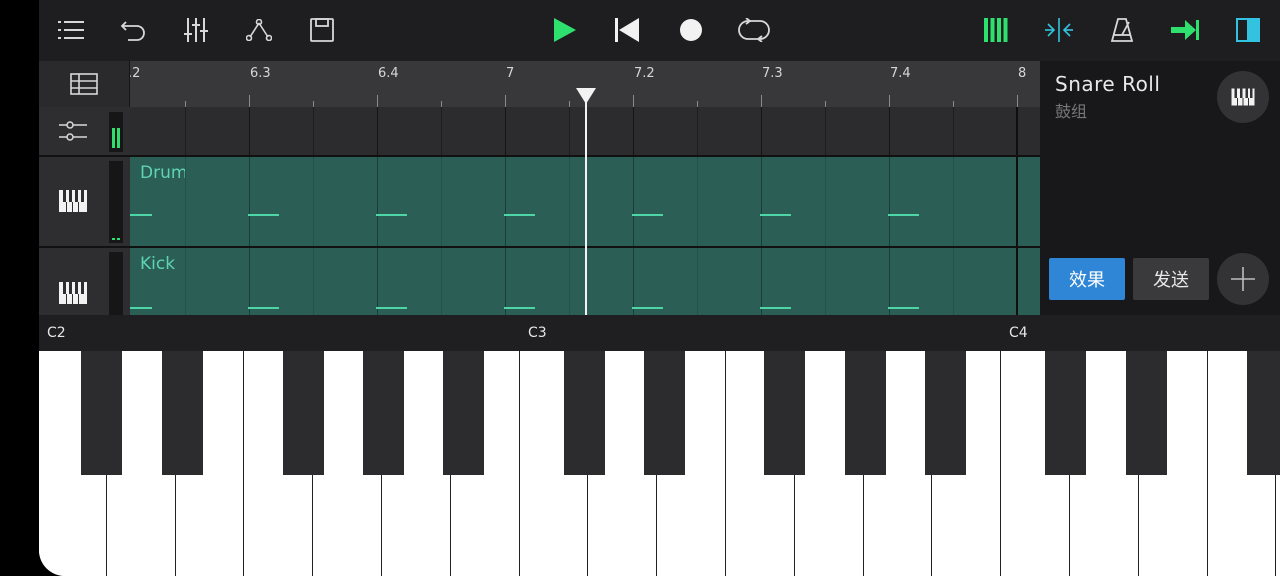 The width and height of the screenshot is (1280, 576). Describe the element at coordinates (260, 73) in the screenshot. I see `ruler-label: 6.3` at that location.